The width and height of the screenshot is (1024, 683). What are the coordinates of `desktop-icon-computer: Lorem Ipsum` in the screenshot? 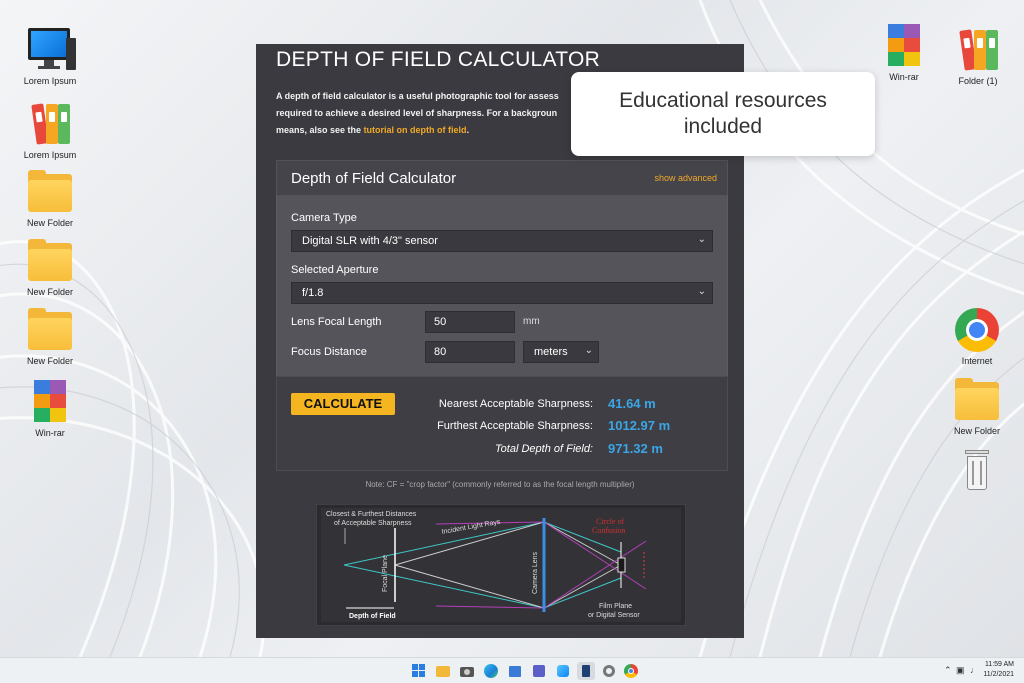 It's located at (50, 56).